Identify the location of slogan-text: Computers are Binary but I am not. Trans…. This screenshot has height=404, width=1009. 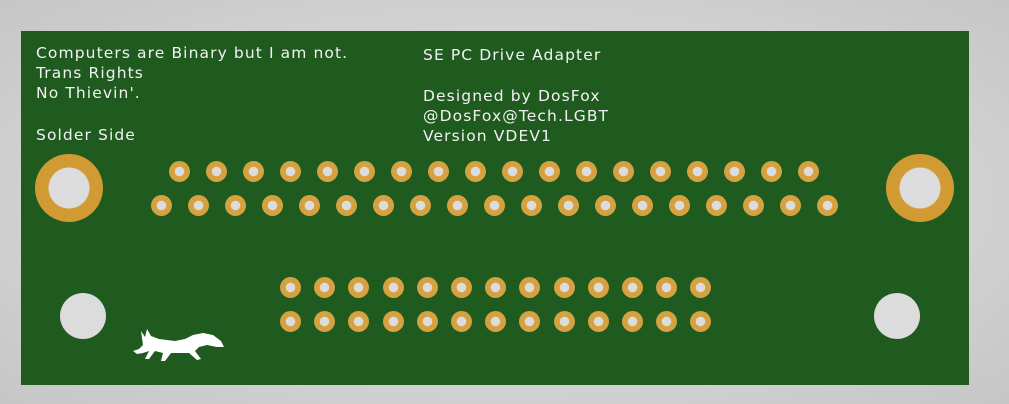
(192, 73).